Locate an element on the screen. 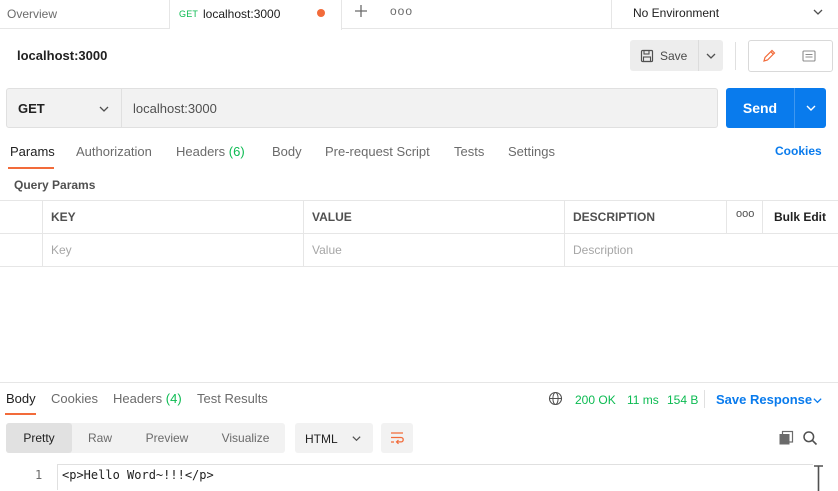  tab-label: Cookies is located at coordinates (74, 398).